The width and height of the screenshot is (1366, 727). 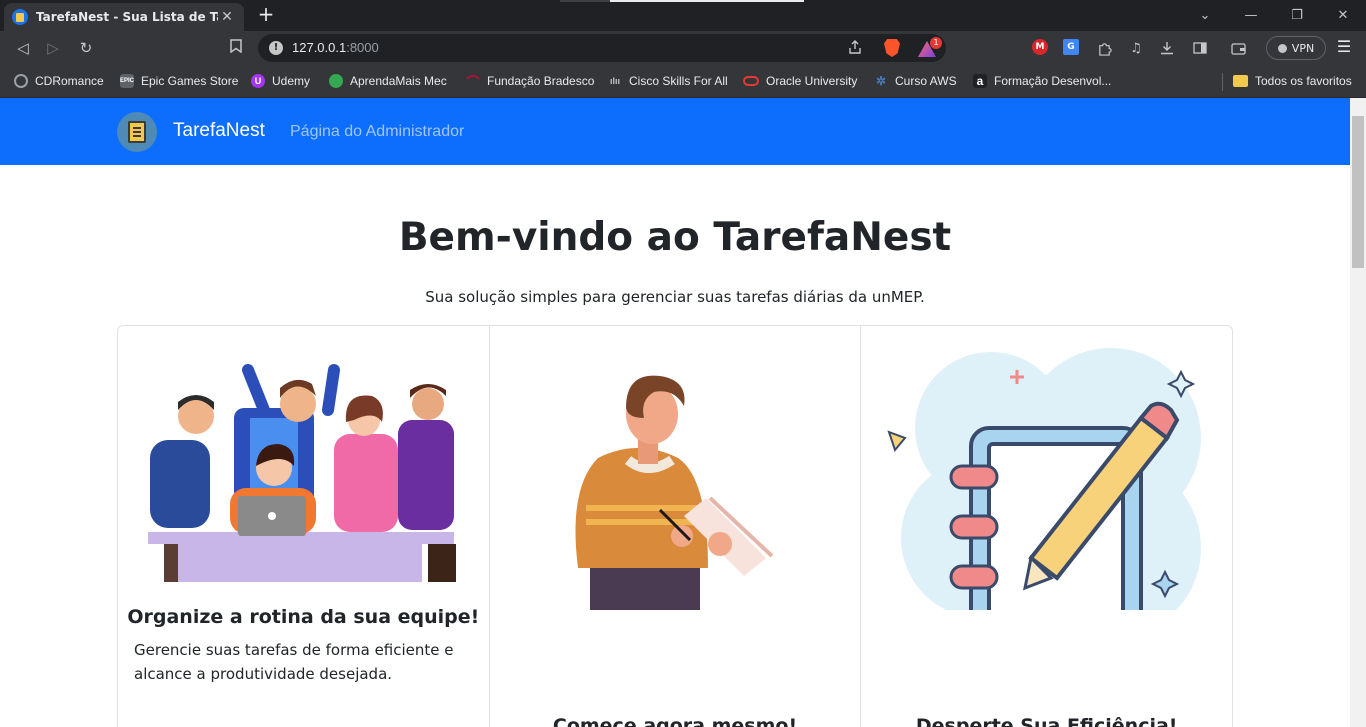 What do you see at coordinates (190, 81) in the screenshot?
I see `bookmark-label: Epic Games Store` at bounding box center [190, 81].